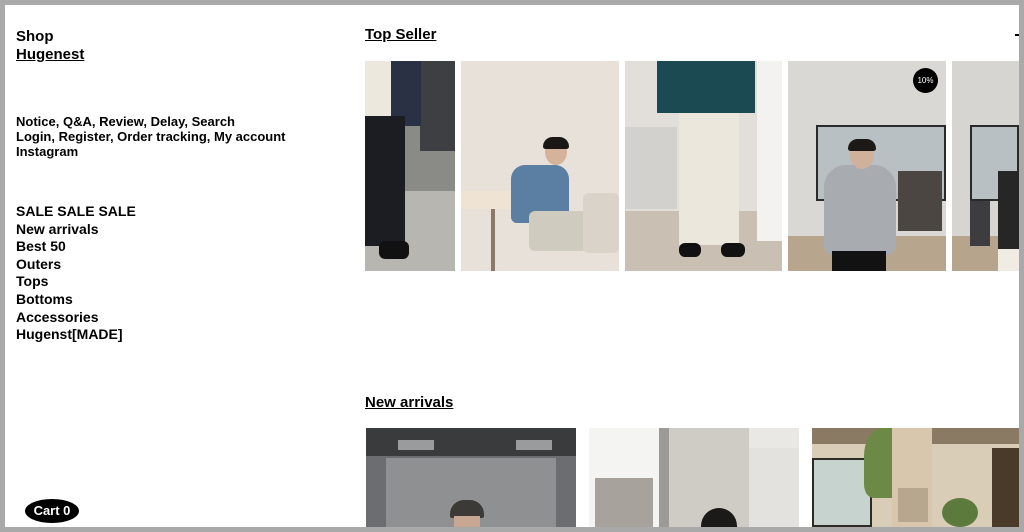 The image size is (1024, 532). I want to click on photo-sofa, so click(651, 168).